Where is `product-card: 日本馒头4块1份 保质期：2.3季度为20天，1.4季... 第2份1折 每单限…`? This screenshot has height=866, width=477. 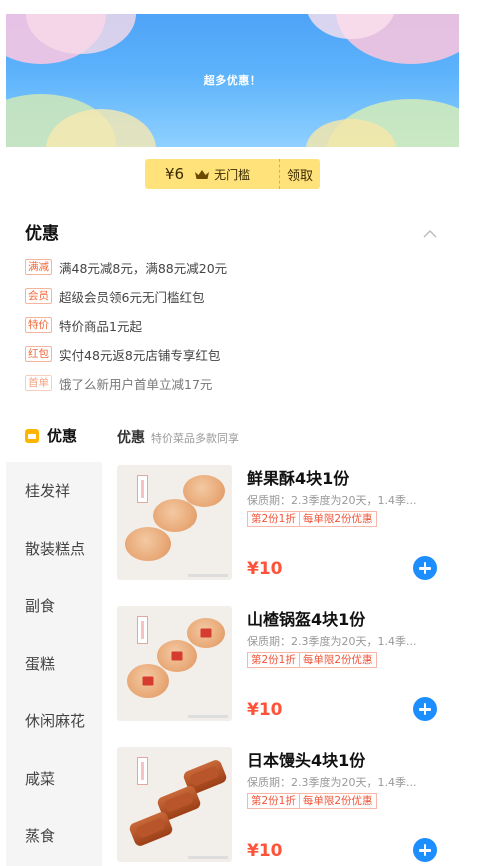
product-card: 日本馒头4块1份 保质期：2.3季度为20天，1.4季... 第2份1折 每单限… is located at coordinates (287, 806).